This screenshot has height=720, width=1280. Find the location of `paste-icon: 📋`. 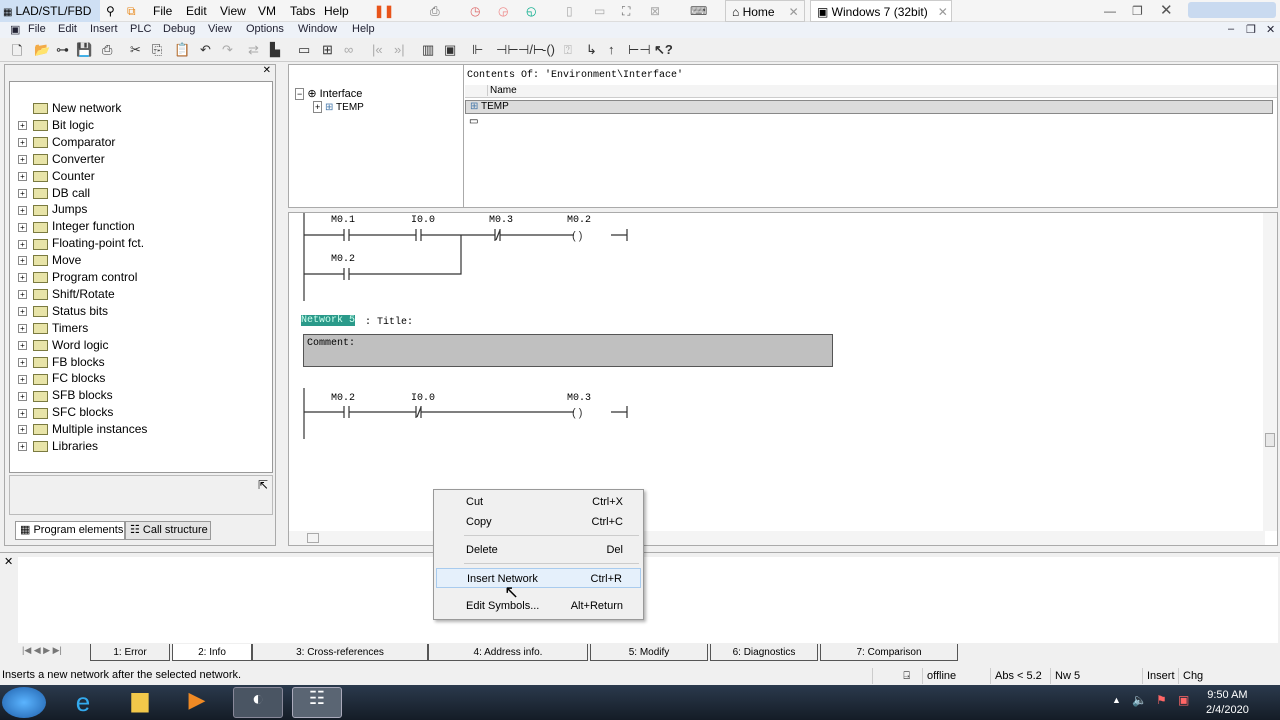

paste-icon: 📋 is located at coordinates (182, 50).